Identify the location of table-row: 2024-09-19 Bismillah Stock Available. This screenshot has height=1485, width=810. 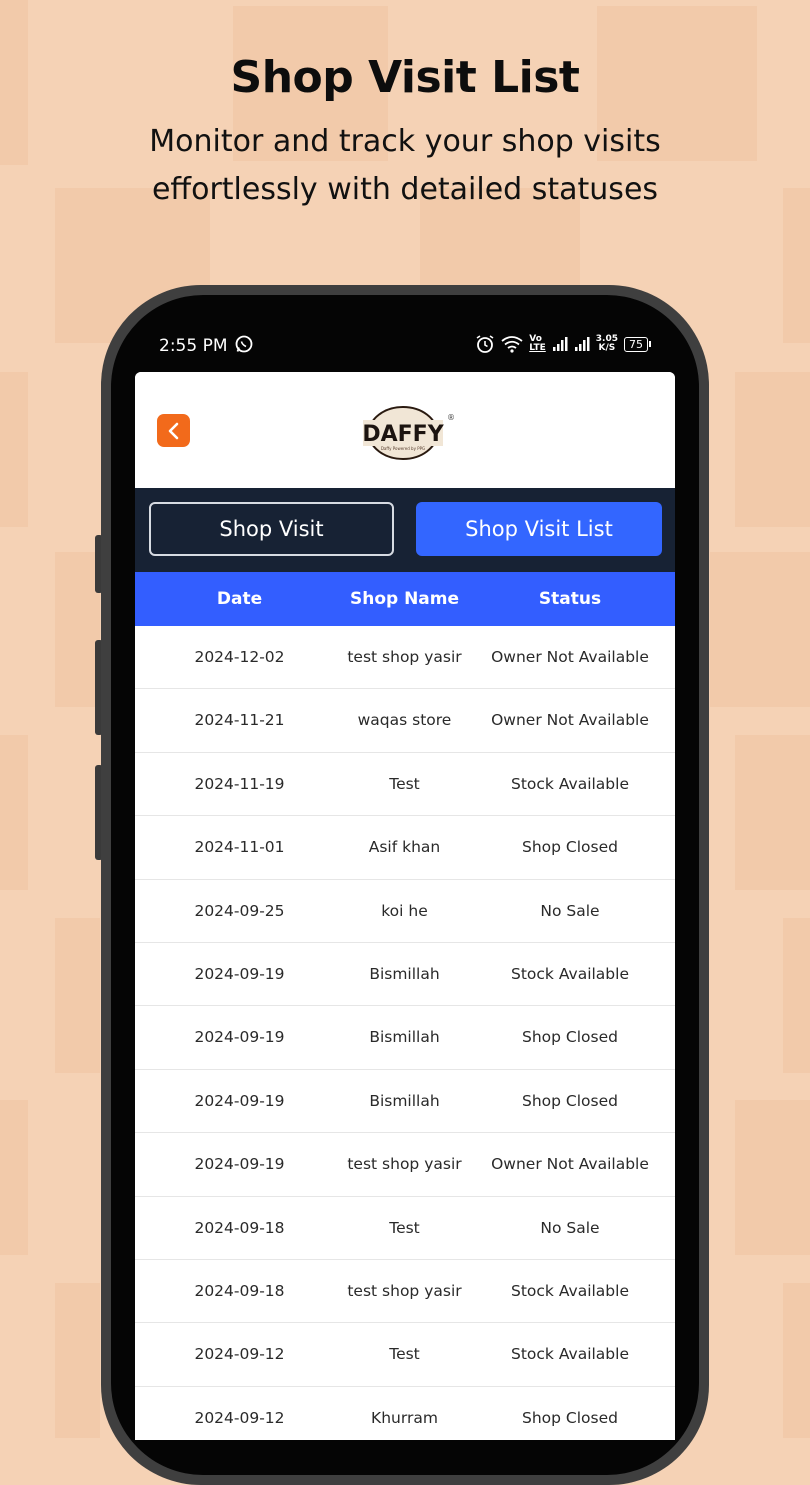
(405, 975).